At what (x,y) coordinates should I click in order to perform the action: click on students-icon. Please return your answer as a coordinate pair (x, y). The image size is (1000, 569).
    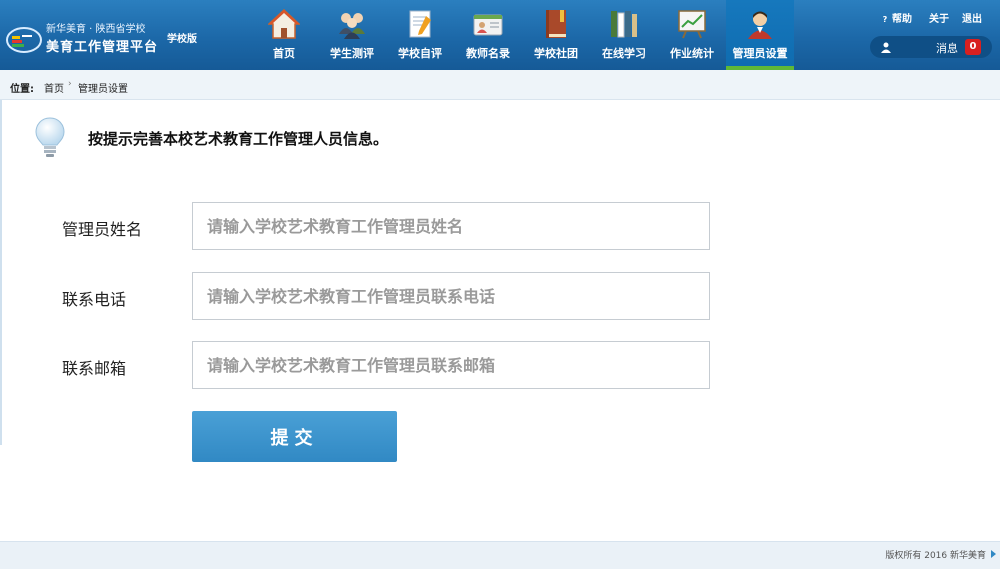
    Looking at the image, I should click on (352, 26).